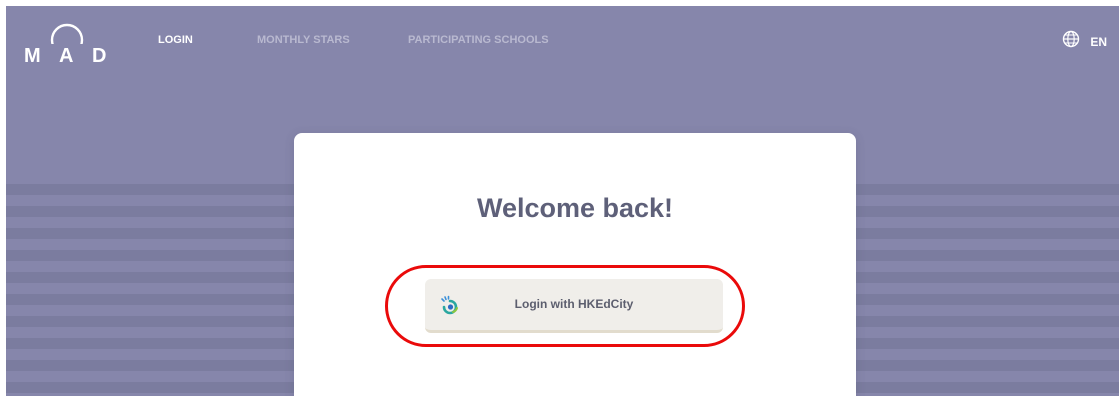  Describe the element at coordinates (575, 208) in the screenshot. I see `welcome-title: Welcome back!` at that location.